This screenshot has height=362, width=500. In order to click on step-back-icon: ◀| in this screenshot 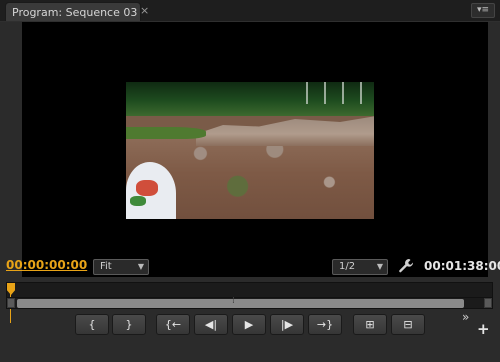, I will do `click(211, 324)`.